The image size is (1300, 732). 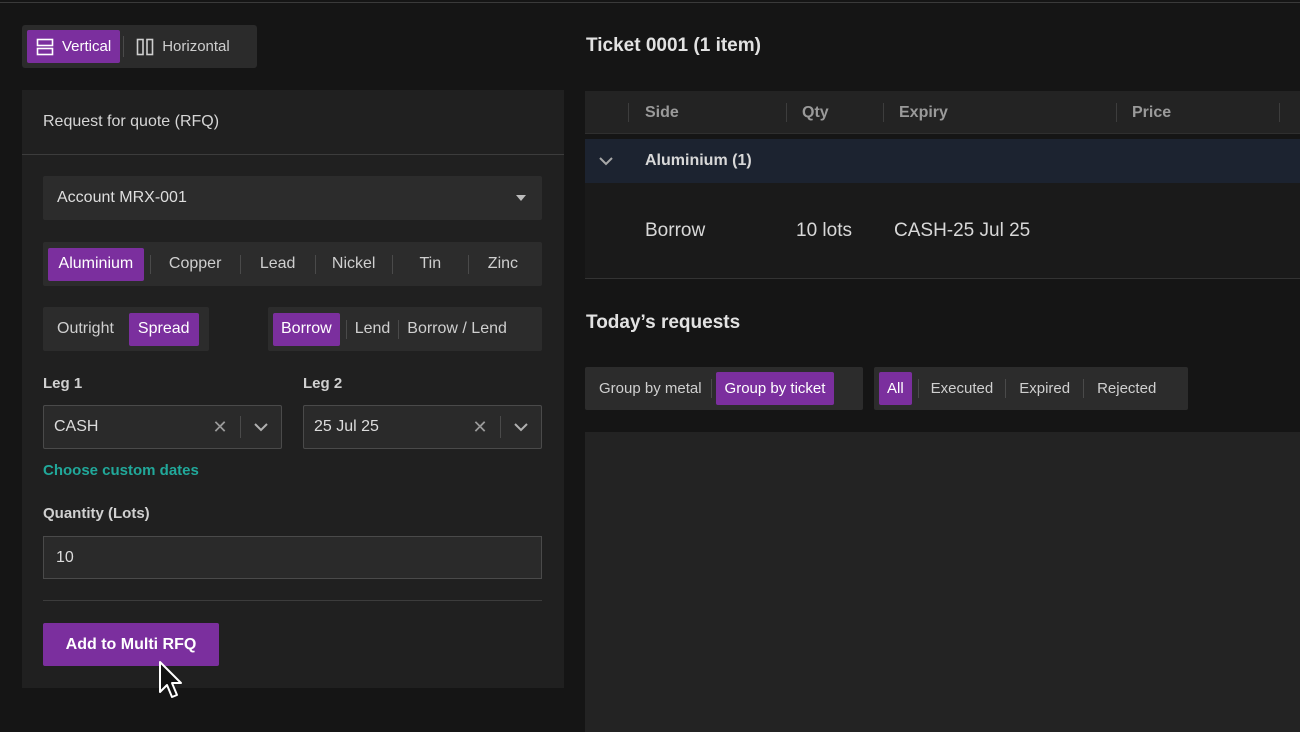 I want to click on metal-option-tin: Tin, so click(x=430, y=264).